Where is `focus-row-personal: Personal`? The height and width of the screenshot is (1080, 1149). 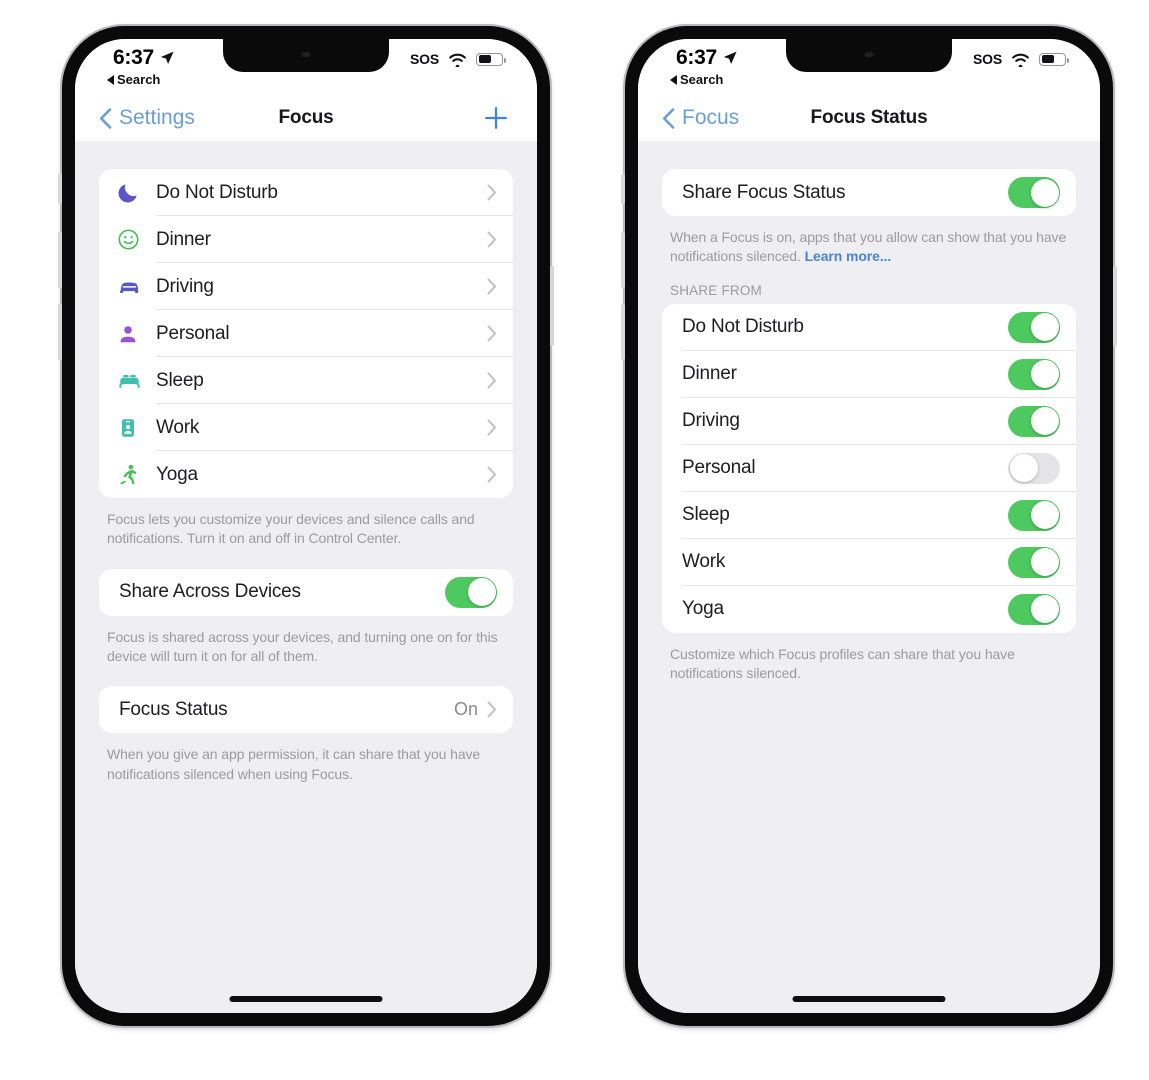
focus-row-personal: Personal is located at coordinates (306, 333).